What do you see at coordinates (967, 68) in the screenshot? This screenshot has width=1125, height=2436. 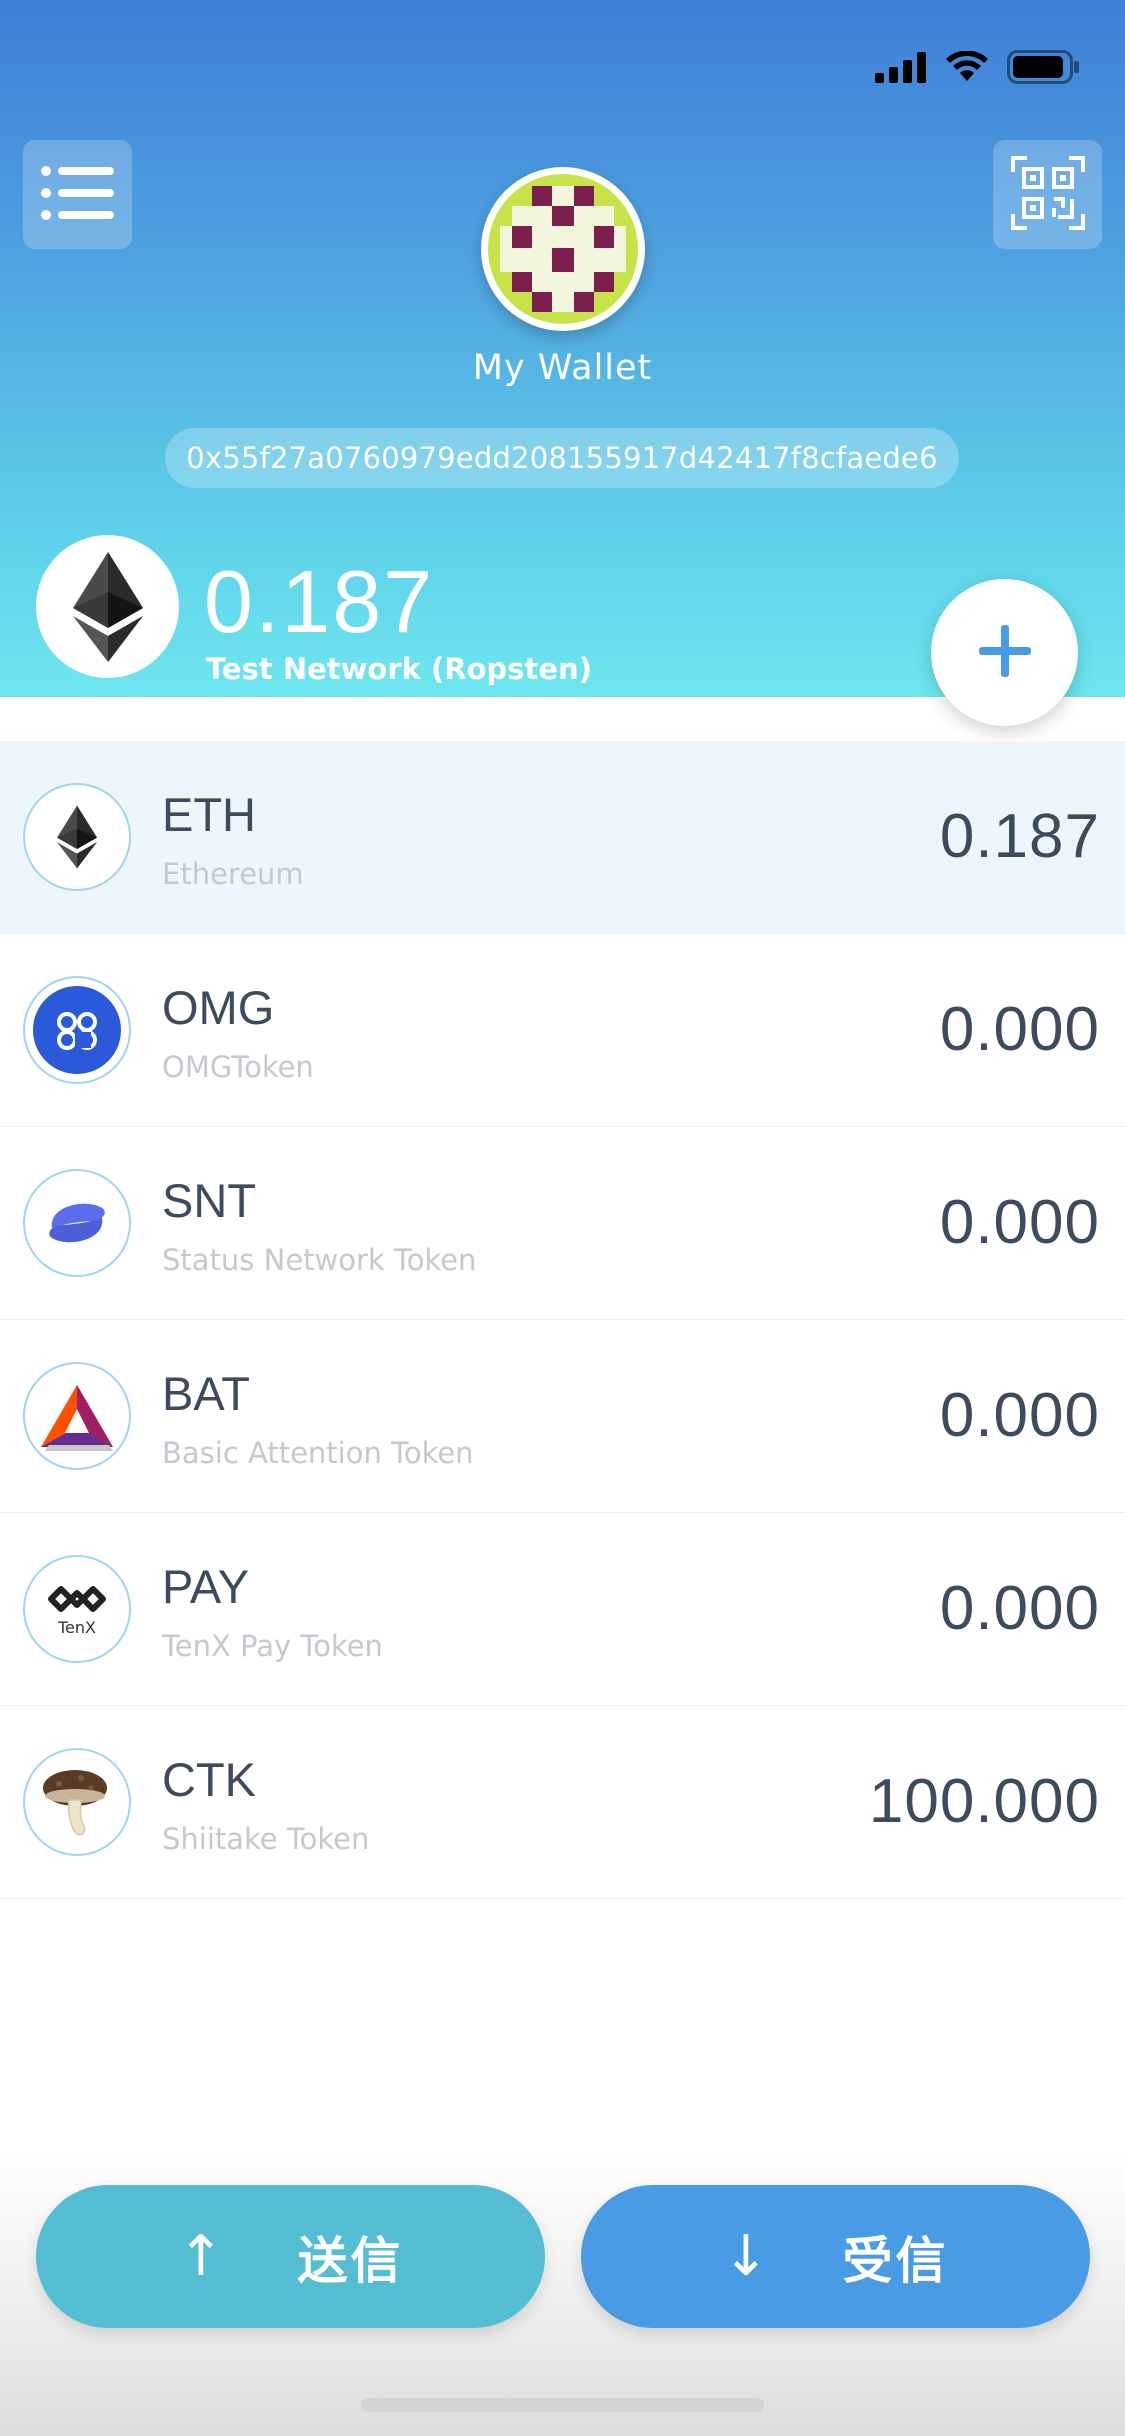 I see `wifi-icon` at bounding box center [967, 68].